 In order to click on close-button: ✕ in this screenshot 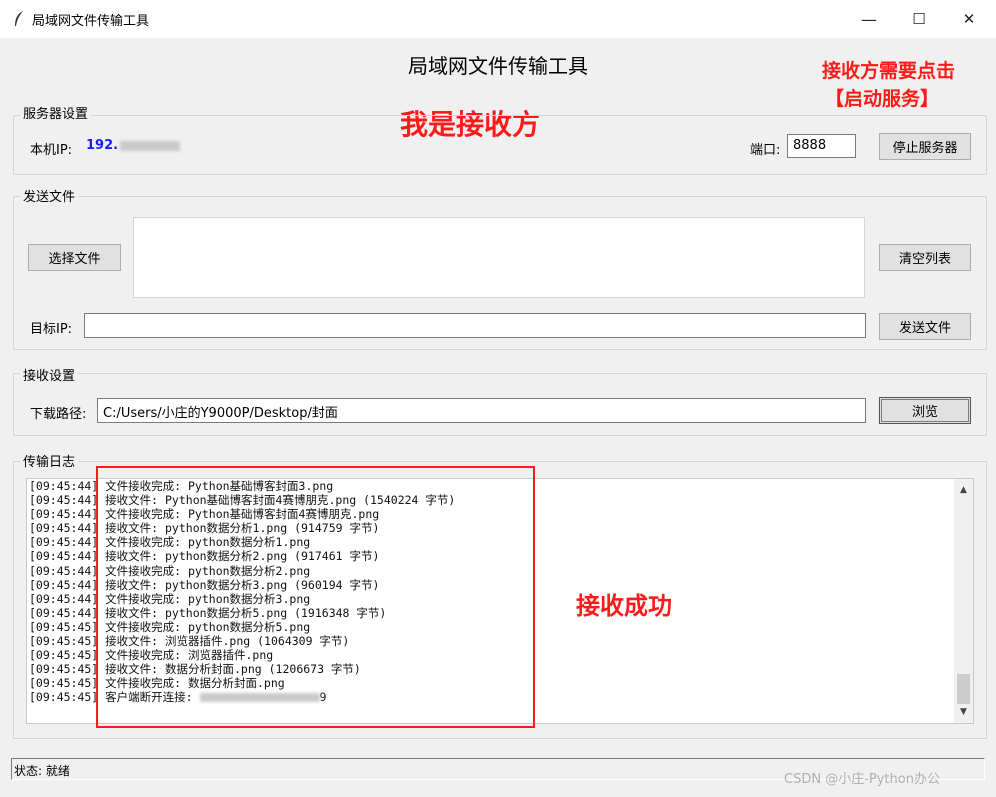, I will do `click(969, 19)`.